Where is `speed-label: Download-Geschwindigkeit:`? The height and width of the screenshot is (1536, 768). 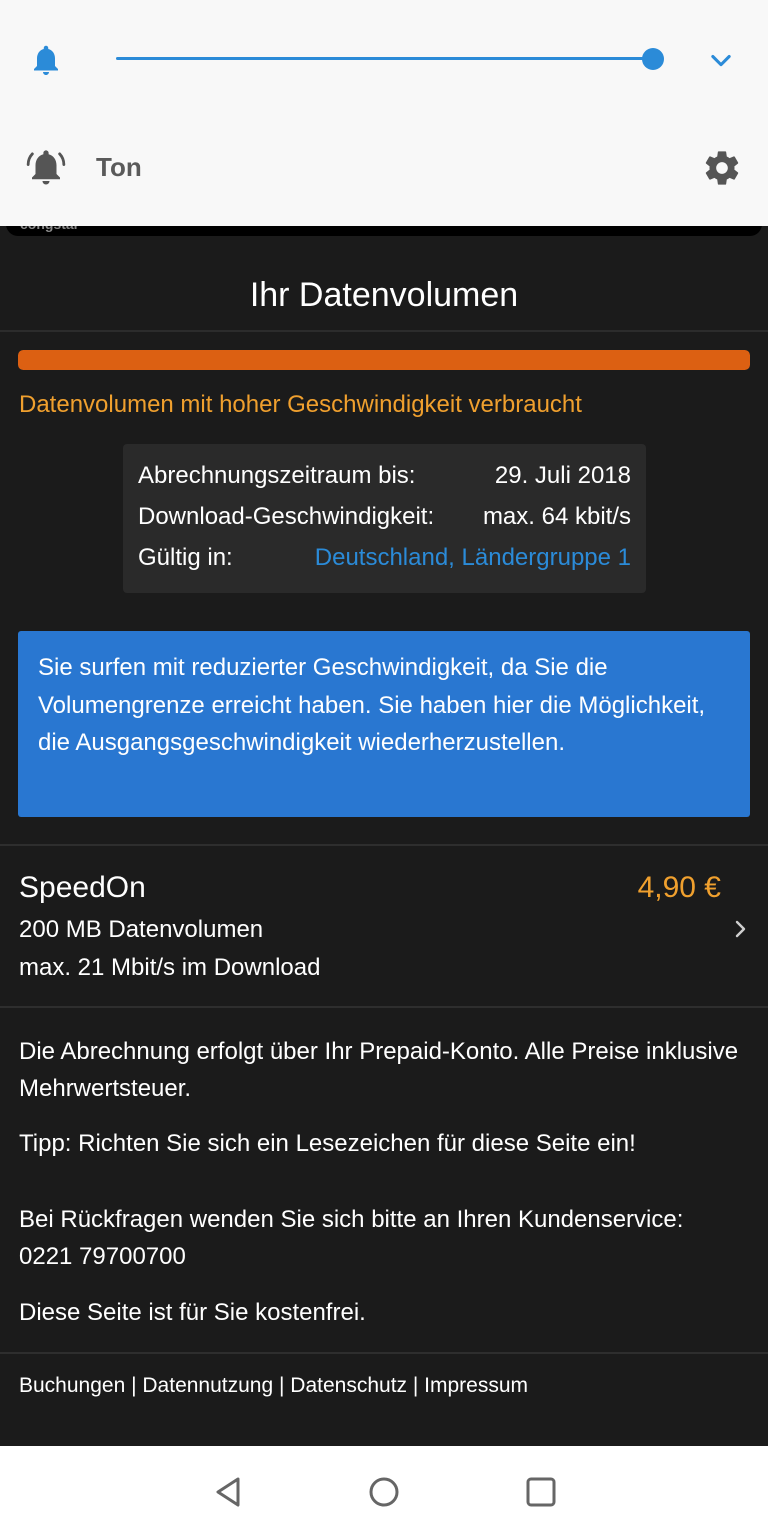 speed-label: Download-Geschwindigkeit: is located at coordinates (286, 516).